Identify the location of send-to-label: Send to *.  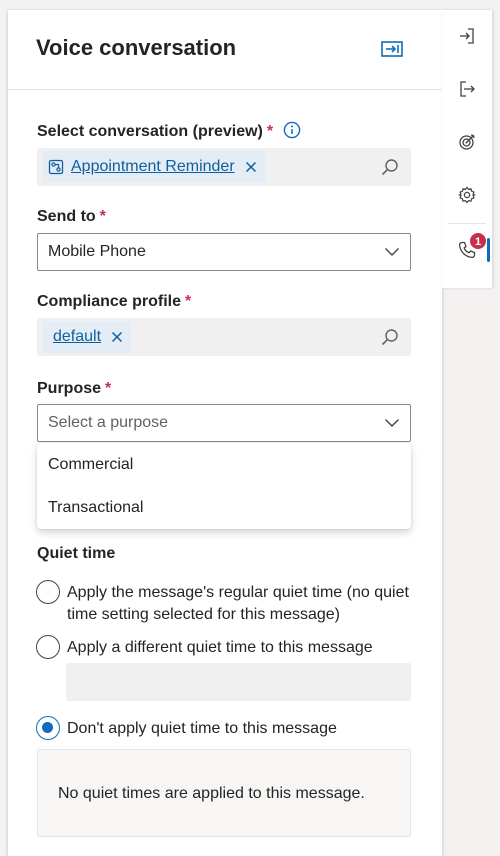
(71, 217).